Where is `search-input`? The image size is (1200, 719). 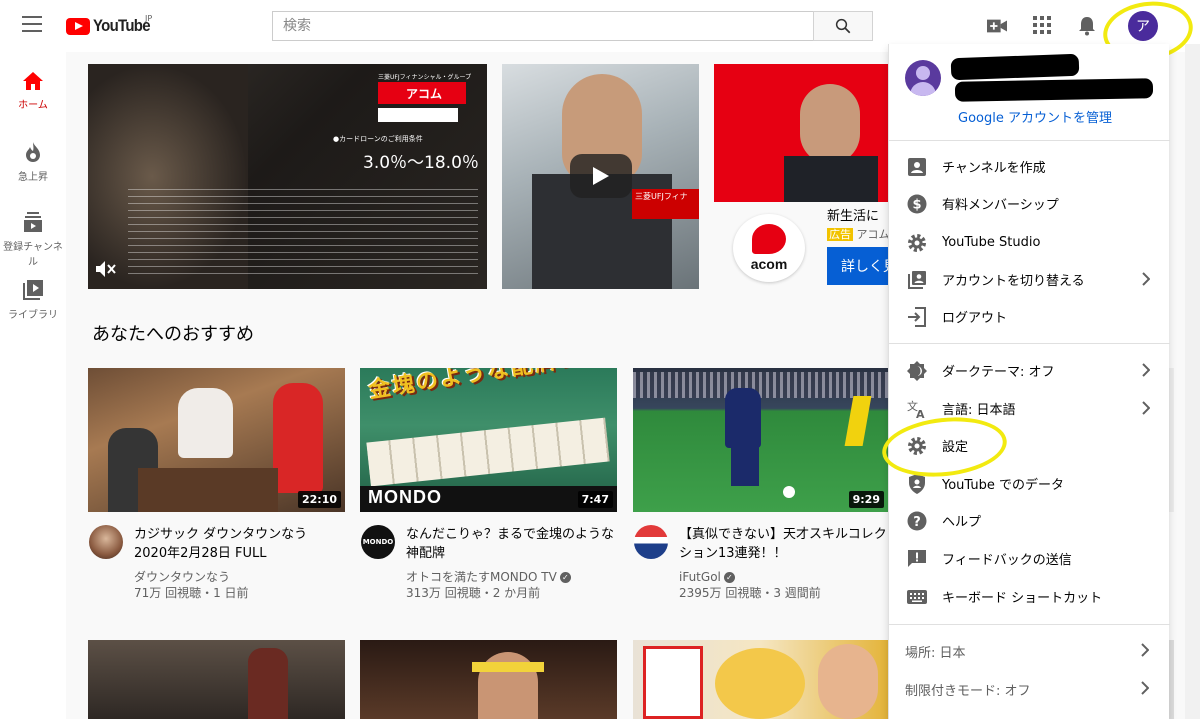
search-input is located at coordinates (542, 26).